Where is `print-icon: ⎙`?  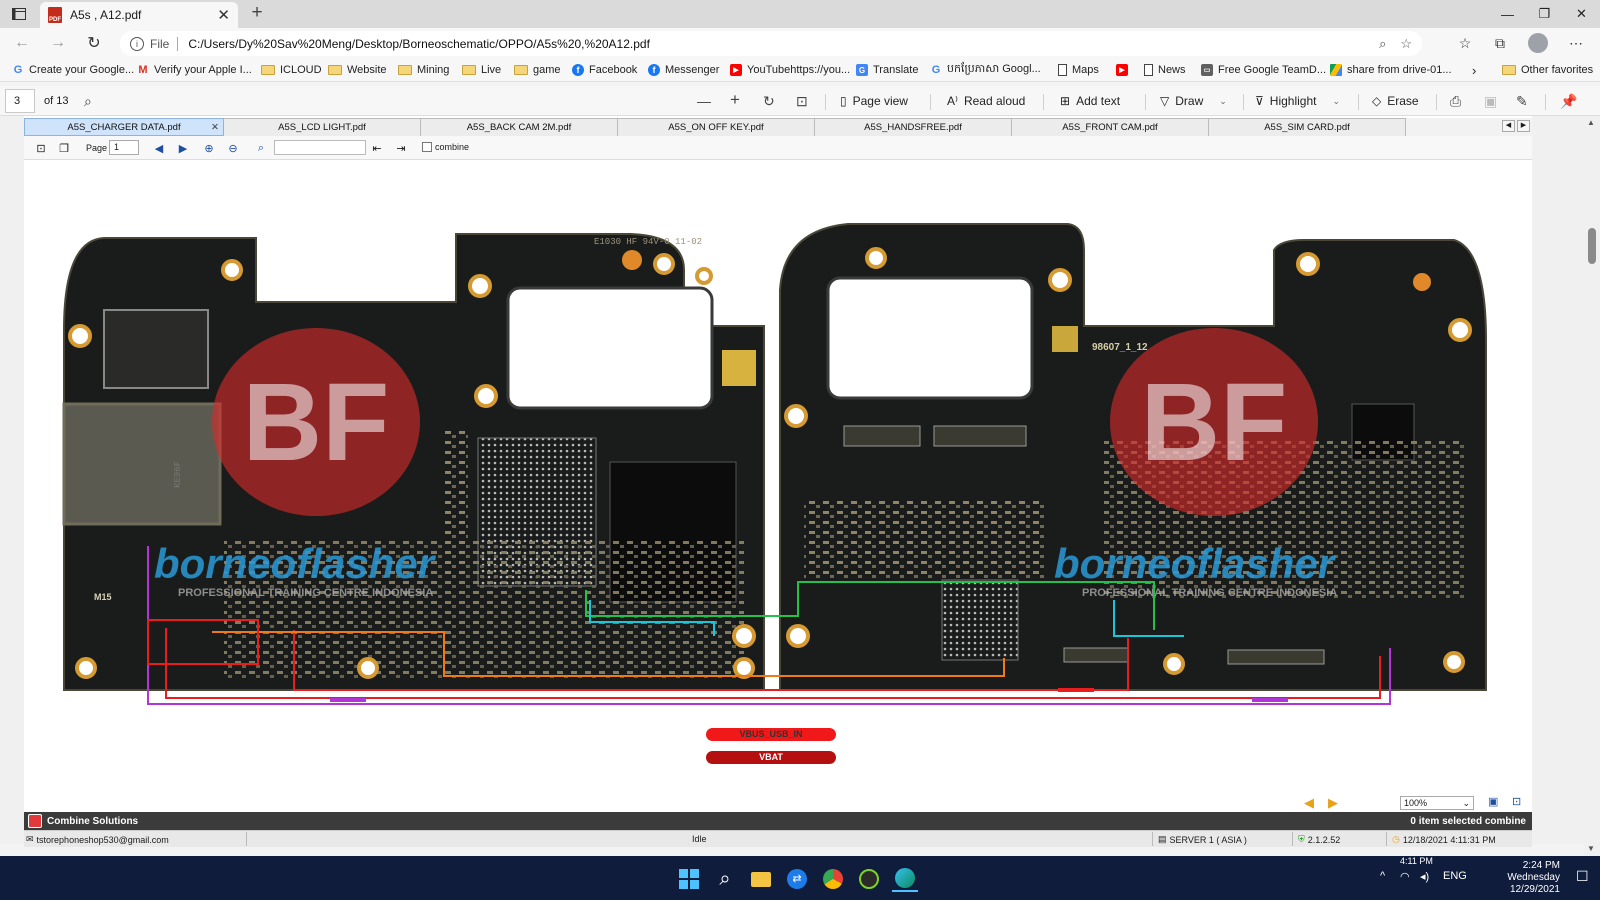 print-icon: ⎙ is located at coordinates (1455, 101).